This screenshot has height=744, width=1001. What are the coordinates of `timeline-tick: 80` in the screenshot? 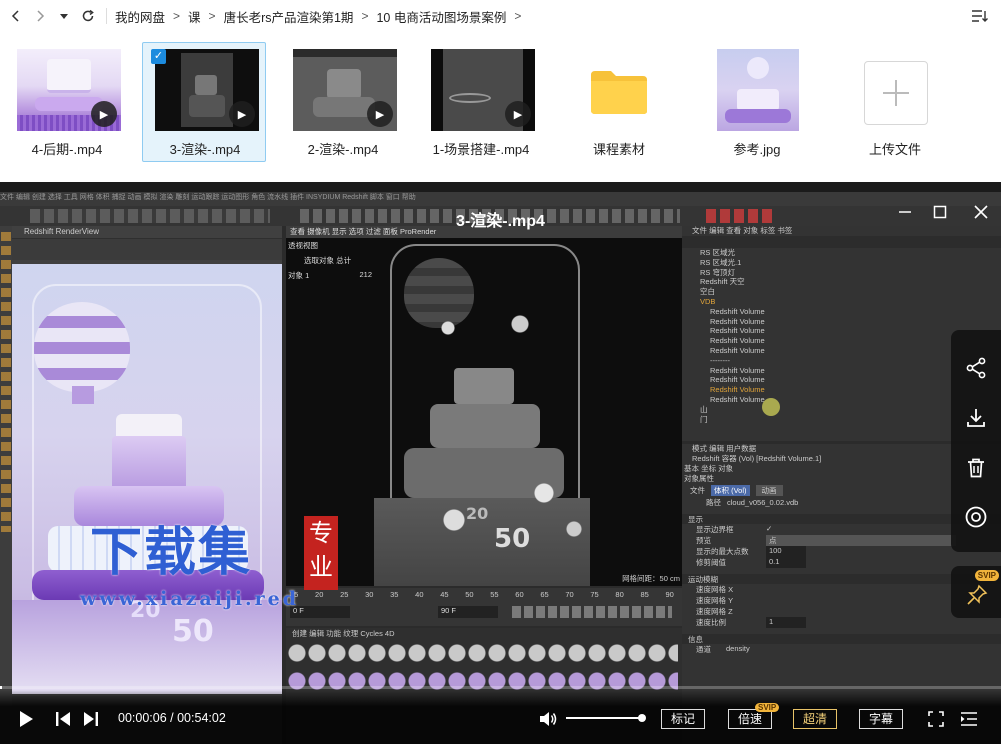 It's located at (619, 594).